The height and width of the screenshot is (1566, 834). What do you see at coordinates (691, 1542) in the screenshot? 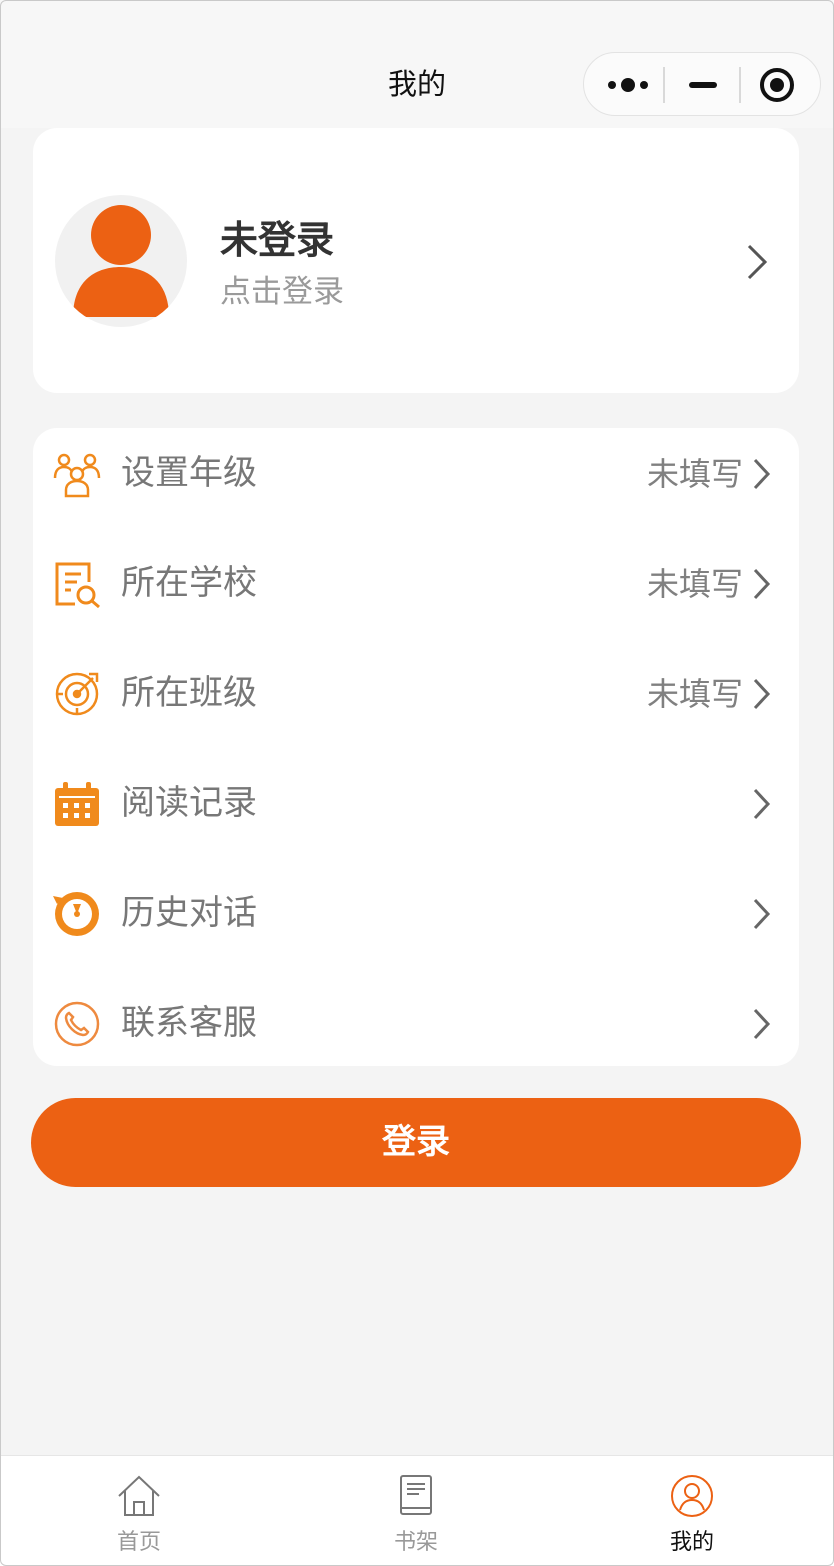
I see `tab-label: 我的` at bounding box center [691, 1542].